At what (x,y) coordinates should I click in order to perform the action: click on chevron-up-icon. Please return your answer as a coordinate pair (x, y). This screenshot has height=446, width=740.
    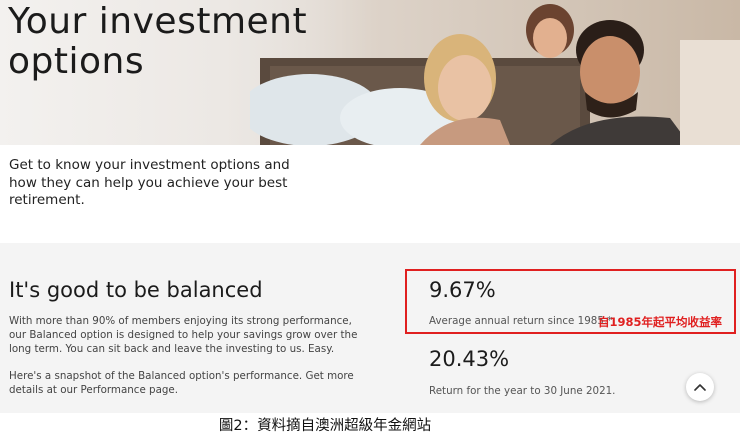
    Looking at the image, I should click on (700, 387).